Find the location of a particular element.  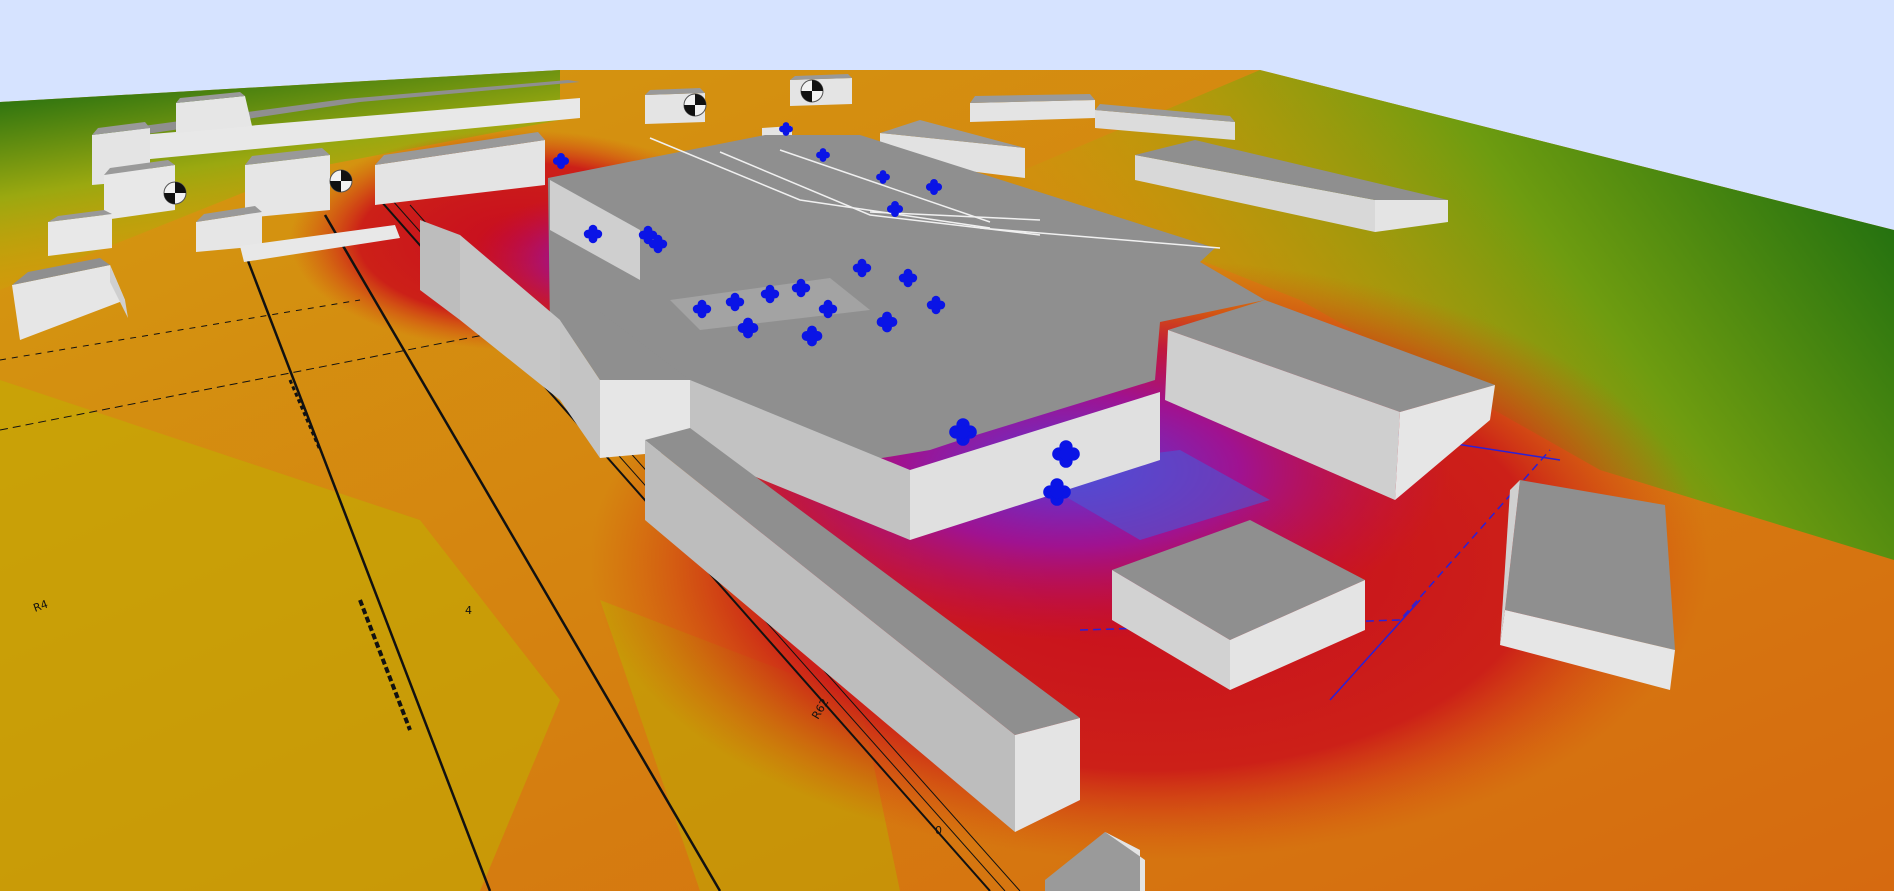

track-label-4: 4 is located at coordinates (468, 610).